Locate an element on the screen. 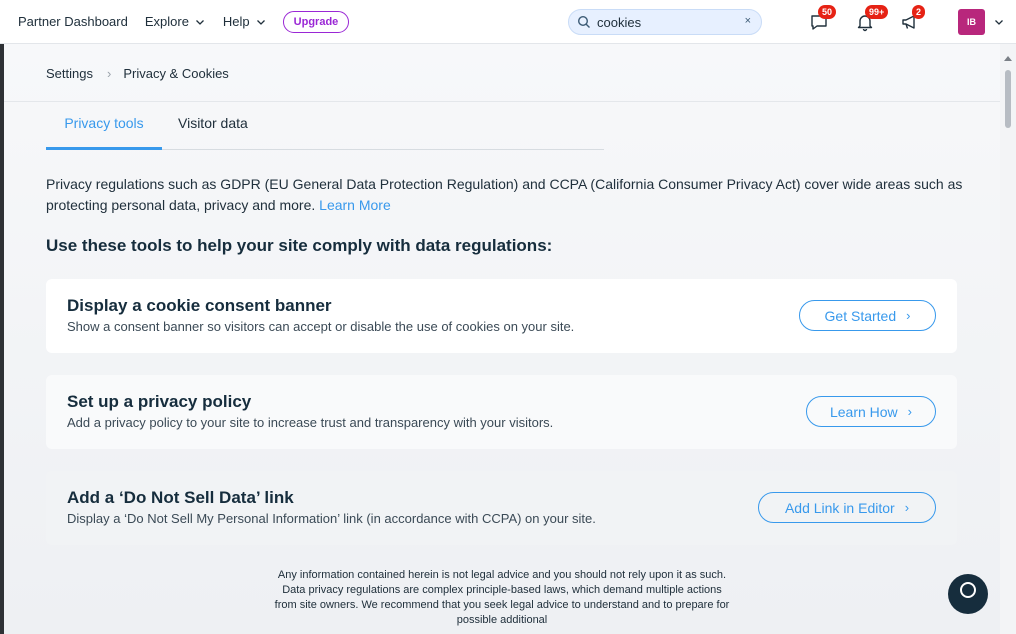  scrollbar is located at coordinates (1008, 339).